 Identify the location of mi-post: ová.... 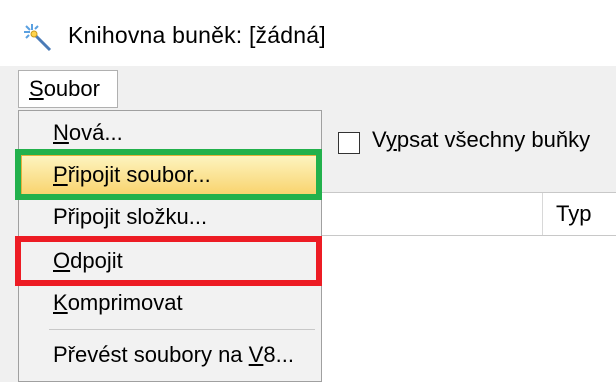
(95, 132).